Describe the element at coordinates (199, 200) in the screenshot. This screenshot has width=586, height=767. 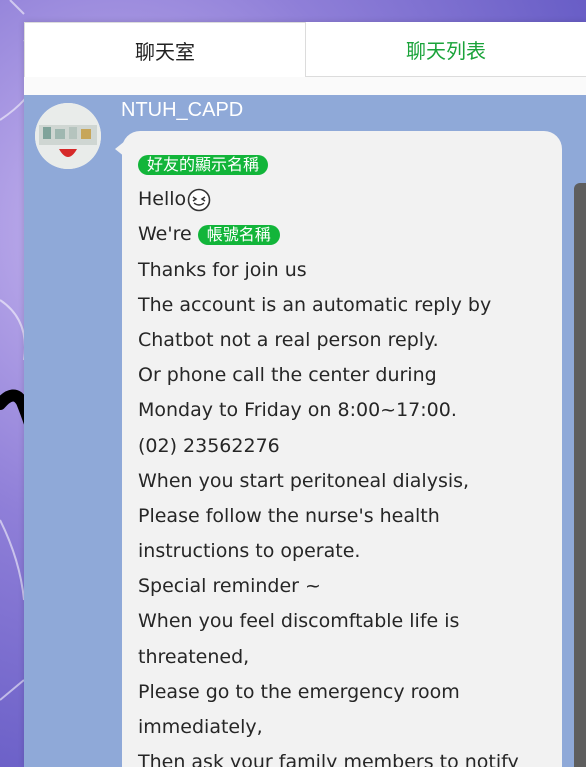
I see `laughing-squint-emoji-icon` at that location.